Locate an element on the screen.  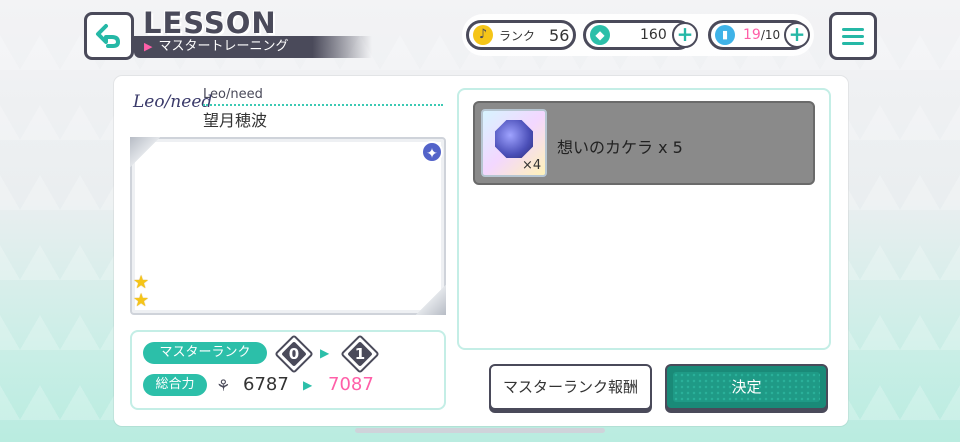
card-frame is located at coordinates (288, 226).